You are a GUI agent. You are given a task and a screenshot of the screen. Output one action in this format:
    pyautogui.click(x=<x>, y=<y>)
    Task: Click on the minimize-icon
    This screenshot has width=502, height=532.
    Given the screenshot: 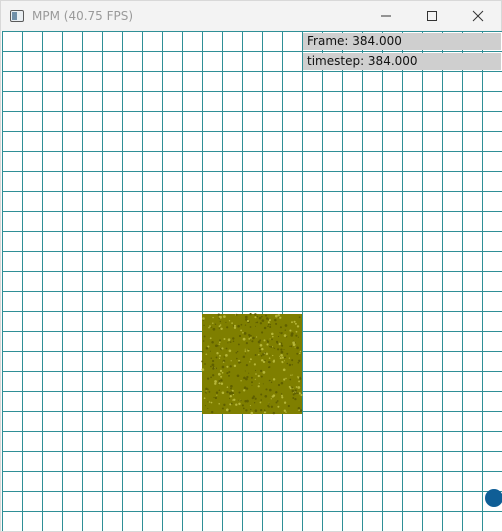 What is the action you would take?
    pyautogui.click(x=386, y=16)
    